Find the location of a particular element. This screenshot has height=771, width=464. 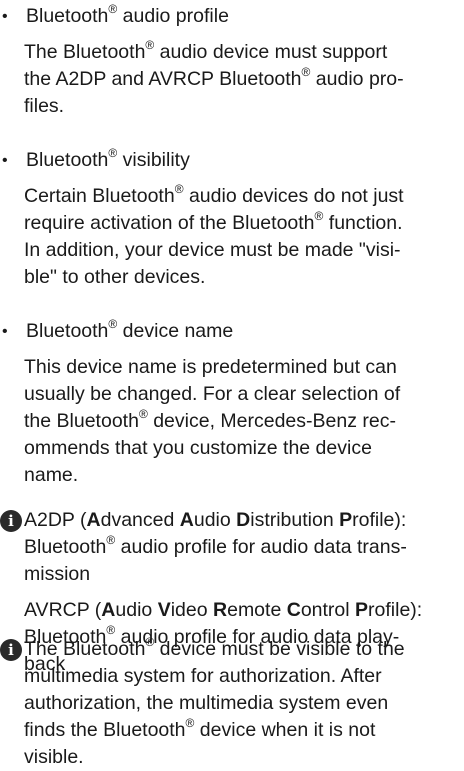

bullet-header: • Bluetooth® audio profile is located at coordinates (225, 16).